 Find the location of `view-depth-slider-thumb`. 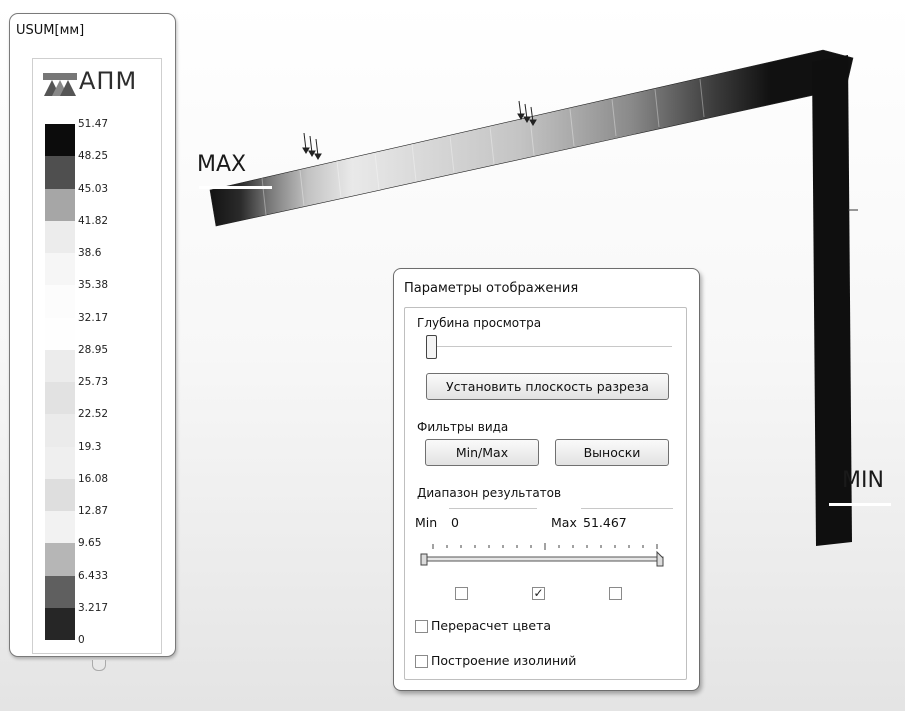

view-depth-slider-thumb is located at coordinates (431, 347).